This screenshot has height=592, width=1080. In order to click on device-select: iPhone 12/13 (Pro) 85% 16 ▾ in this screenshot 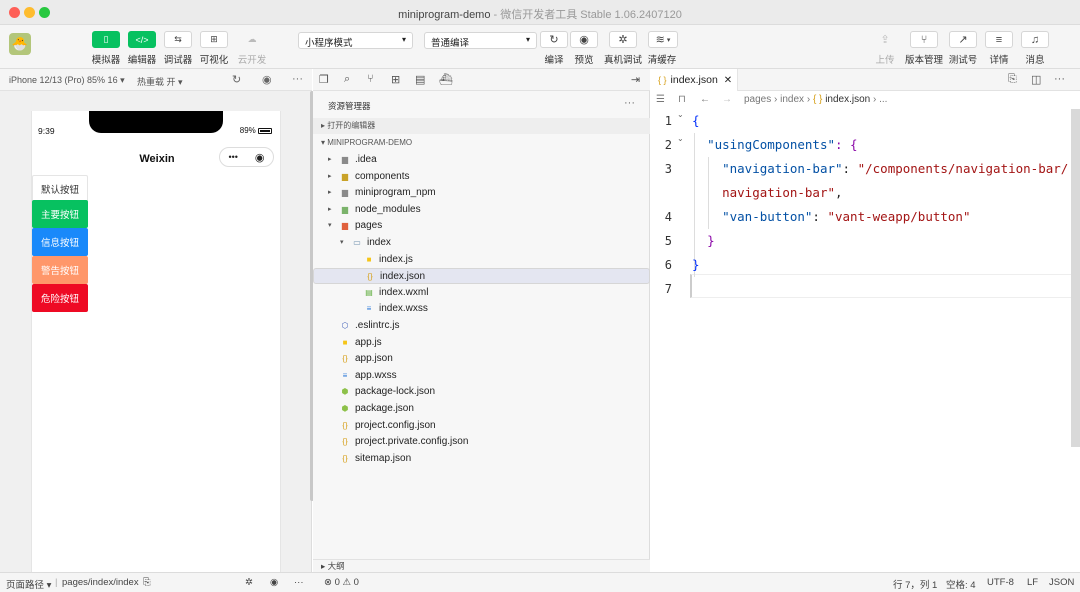, I will do `click(67, 80)`.